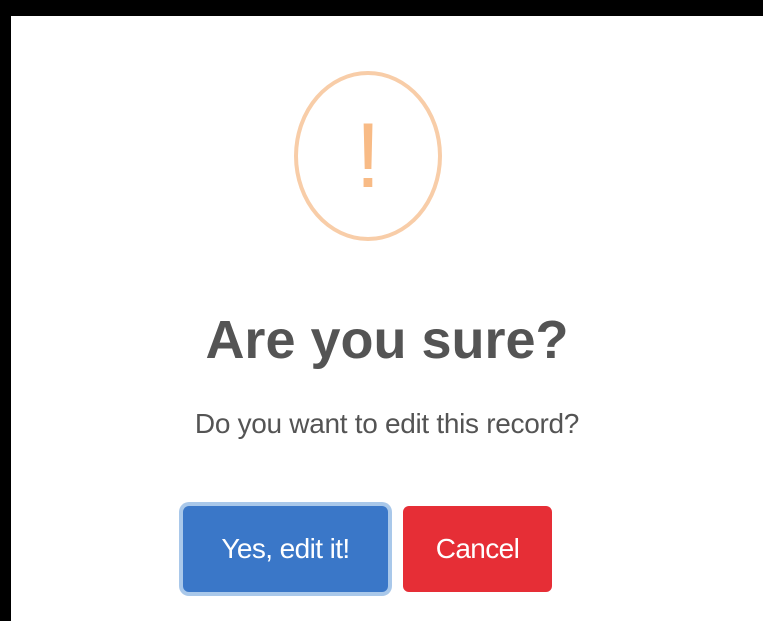 This screenshot has width=763, height=621. I want to click on dialog-message: Do you want to edit this record?, so click(387, 423).